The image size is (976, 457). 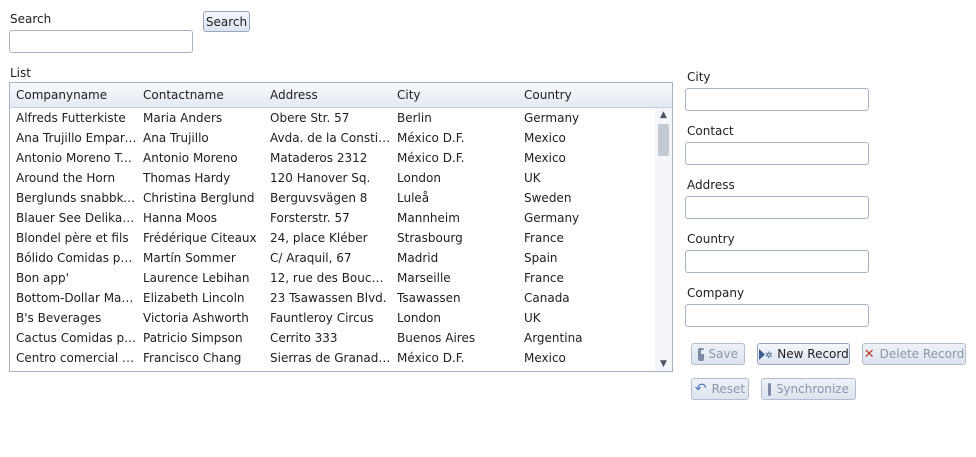 What do you see at coordinates (454, 95) in the screenshot?
I see `column-header-city: City` at bounding box center [454, 95].